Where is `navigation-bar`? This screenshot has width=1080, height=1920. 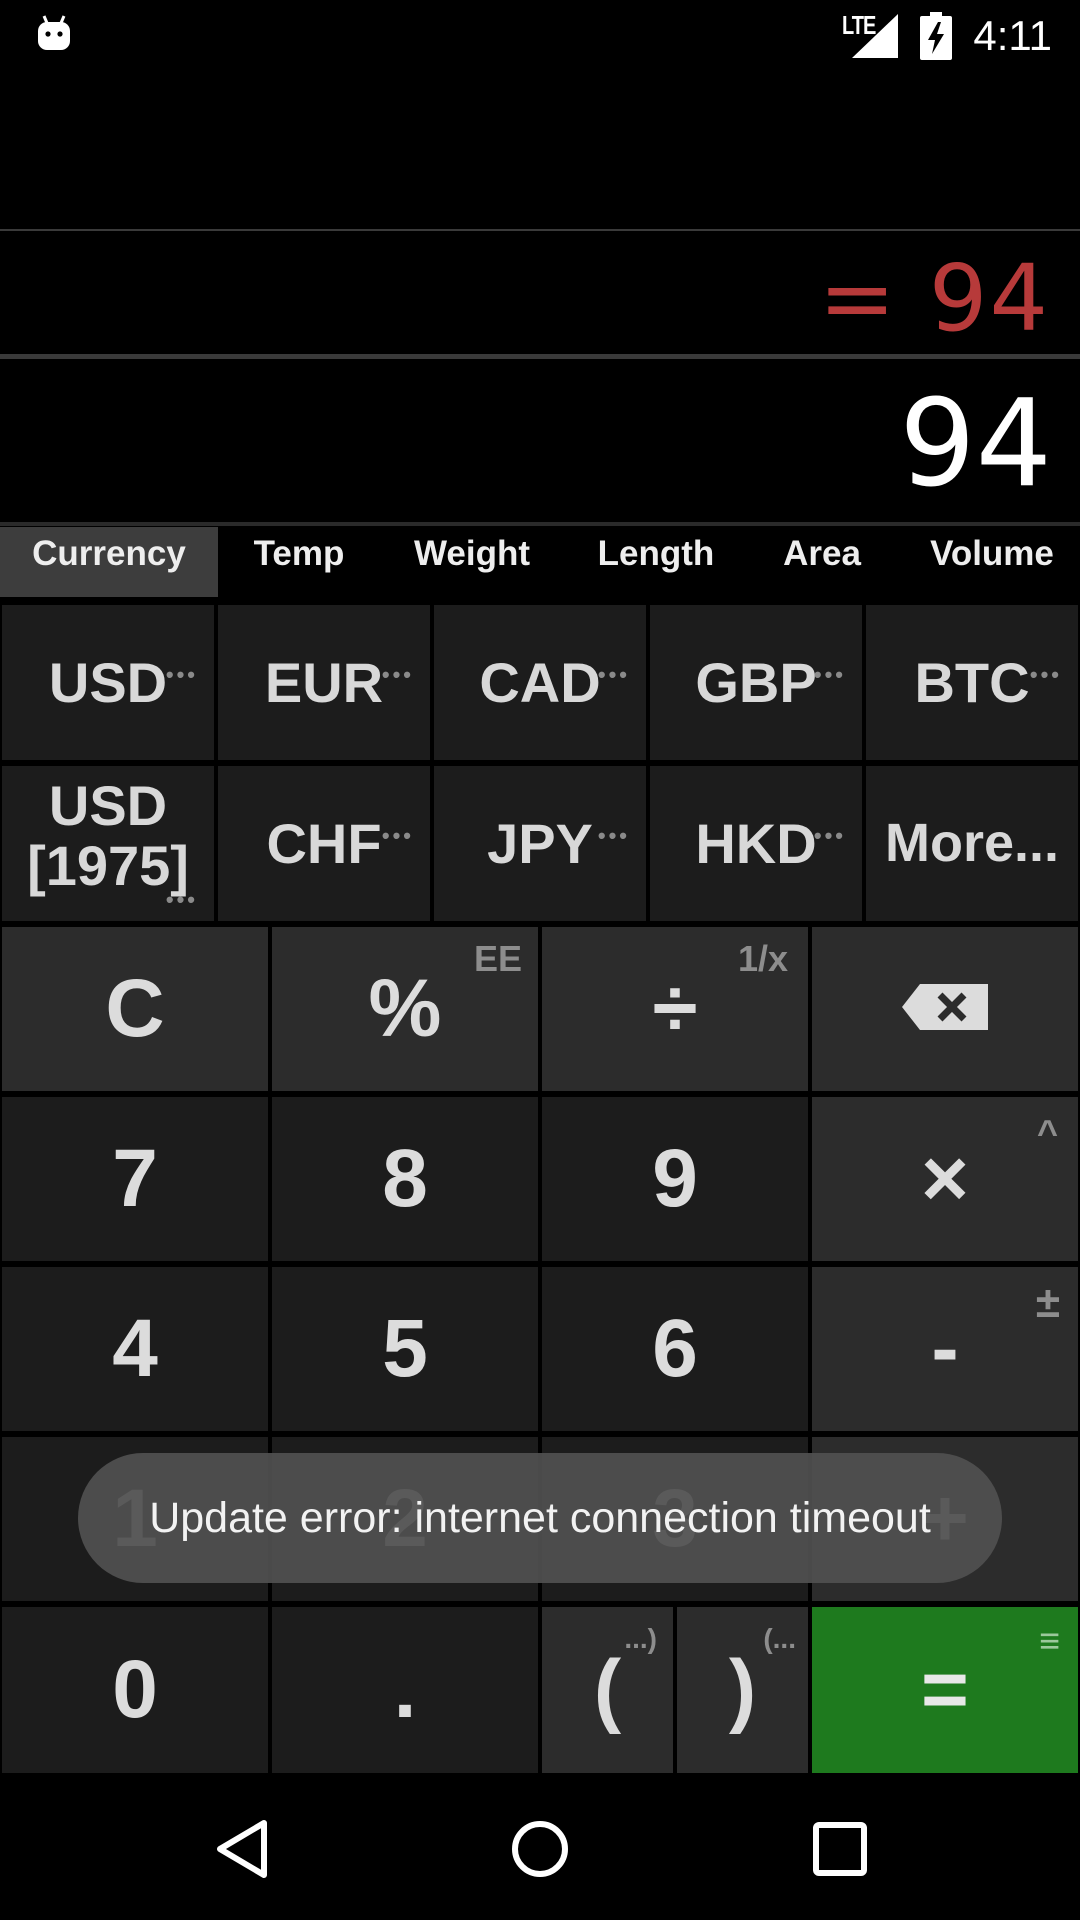
navigation-bar is located at coordinates (540, 1847).